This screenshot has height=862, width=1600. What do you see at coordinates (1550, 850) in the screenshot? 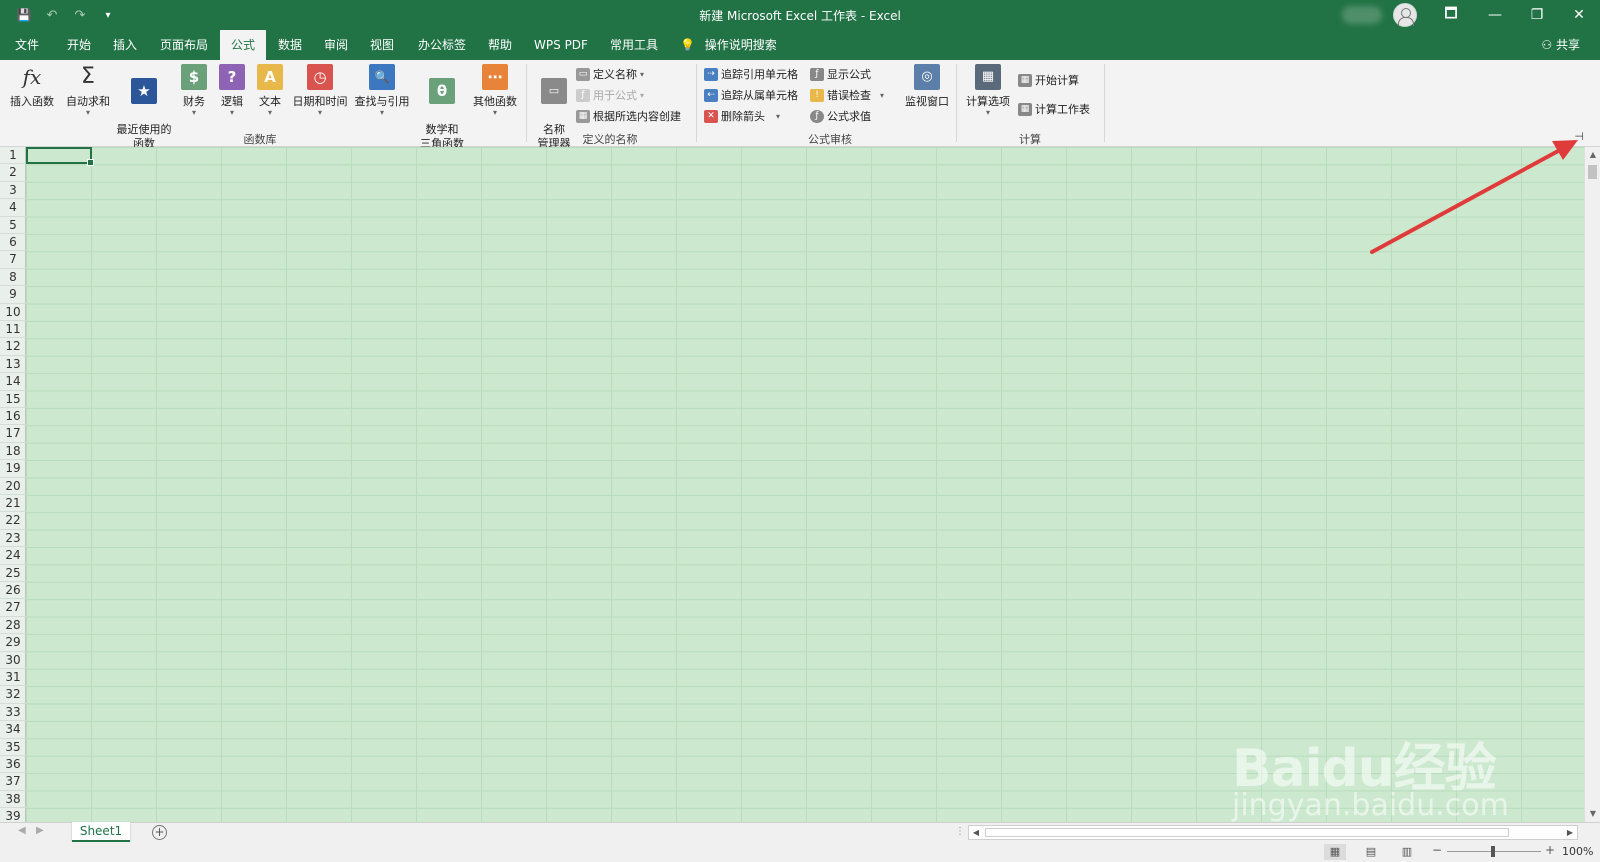
I see `zoom-in-button: +` at bounding box center [1550, 850].